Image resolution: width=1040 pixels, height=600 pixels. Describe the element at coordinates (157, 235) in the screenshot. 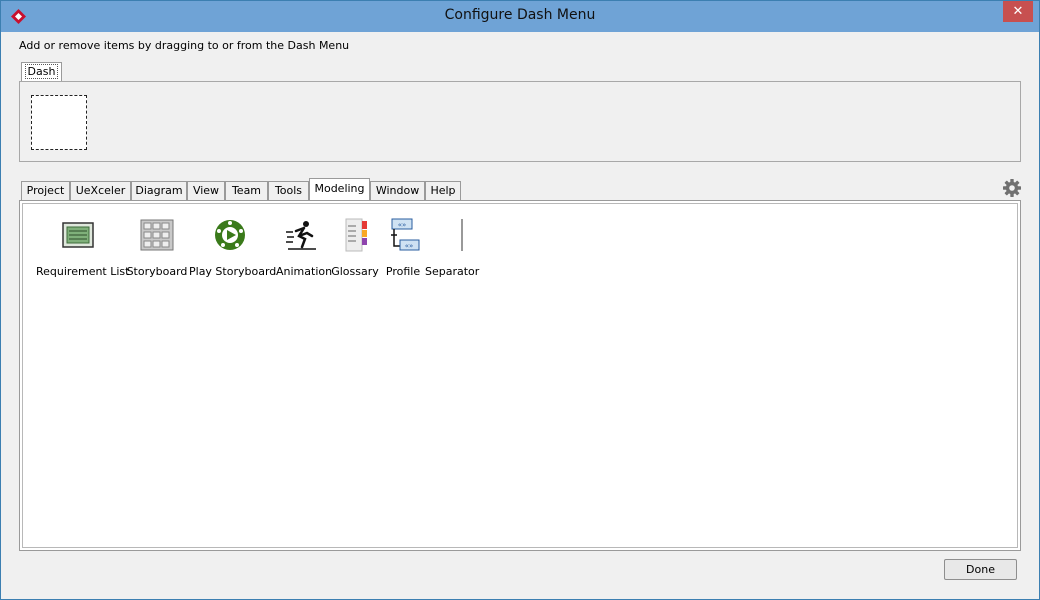

I see `storyboard-icon` at that location.